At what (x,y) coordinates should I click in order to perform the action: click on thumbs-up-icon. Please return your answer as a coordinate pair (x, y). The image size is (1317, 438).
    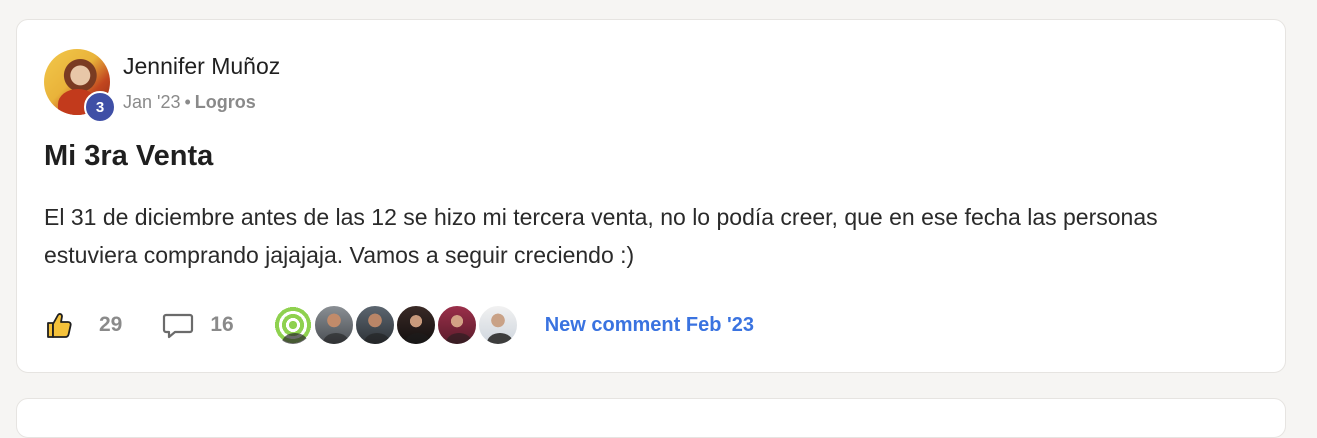
    Looking at the image, I should click on (59, 325).